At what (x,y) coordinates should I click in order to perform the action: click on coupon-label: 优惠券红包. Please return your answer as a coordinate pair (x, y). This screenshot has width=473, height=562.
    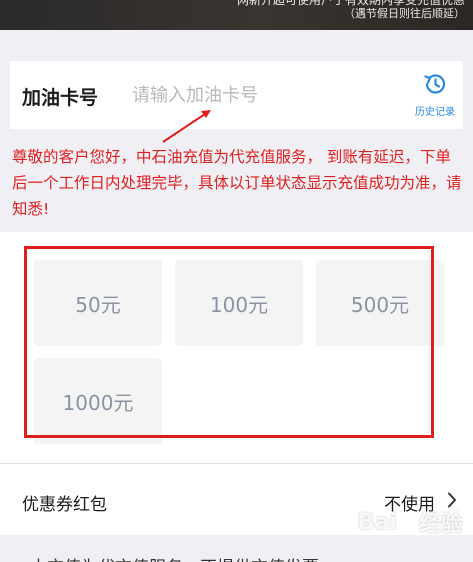
    Looking at the image, I should click on (64, 505).